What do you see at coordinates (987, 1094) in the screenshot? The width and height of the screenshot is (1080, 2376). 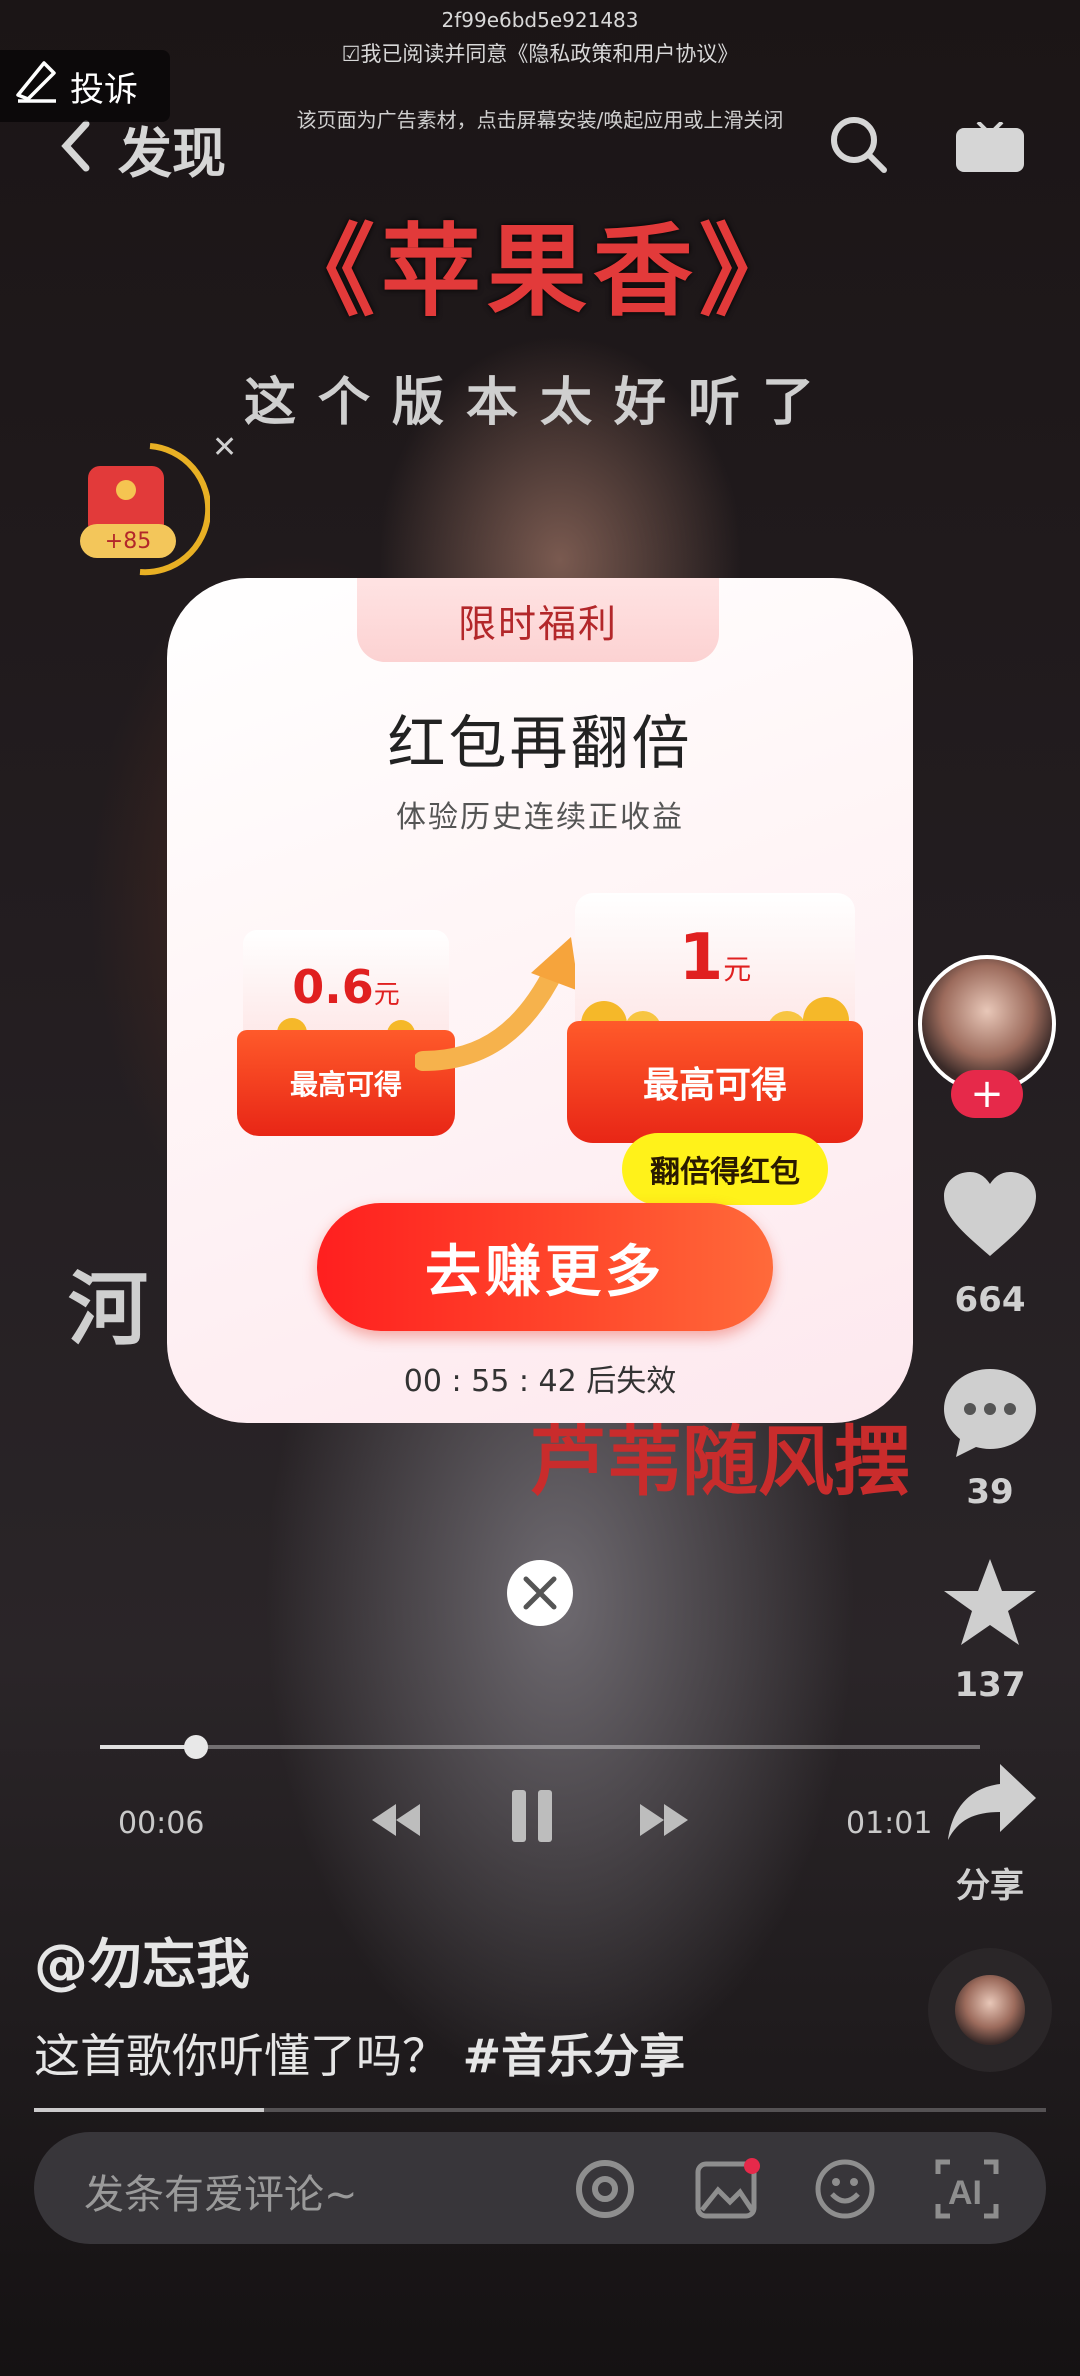 I see `follow-button: +` at bounding box center [987, 1094].